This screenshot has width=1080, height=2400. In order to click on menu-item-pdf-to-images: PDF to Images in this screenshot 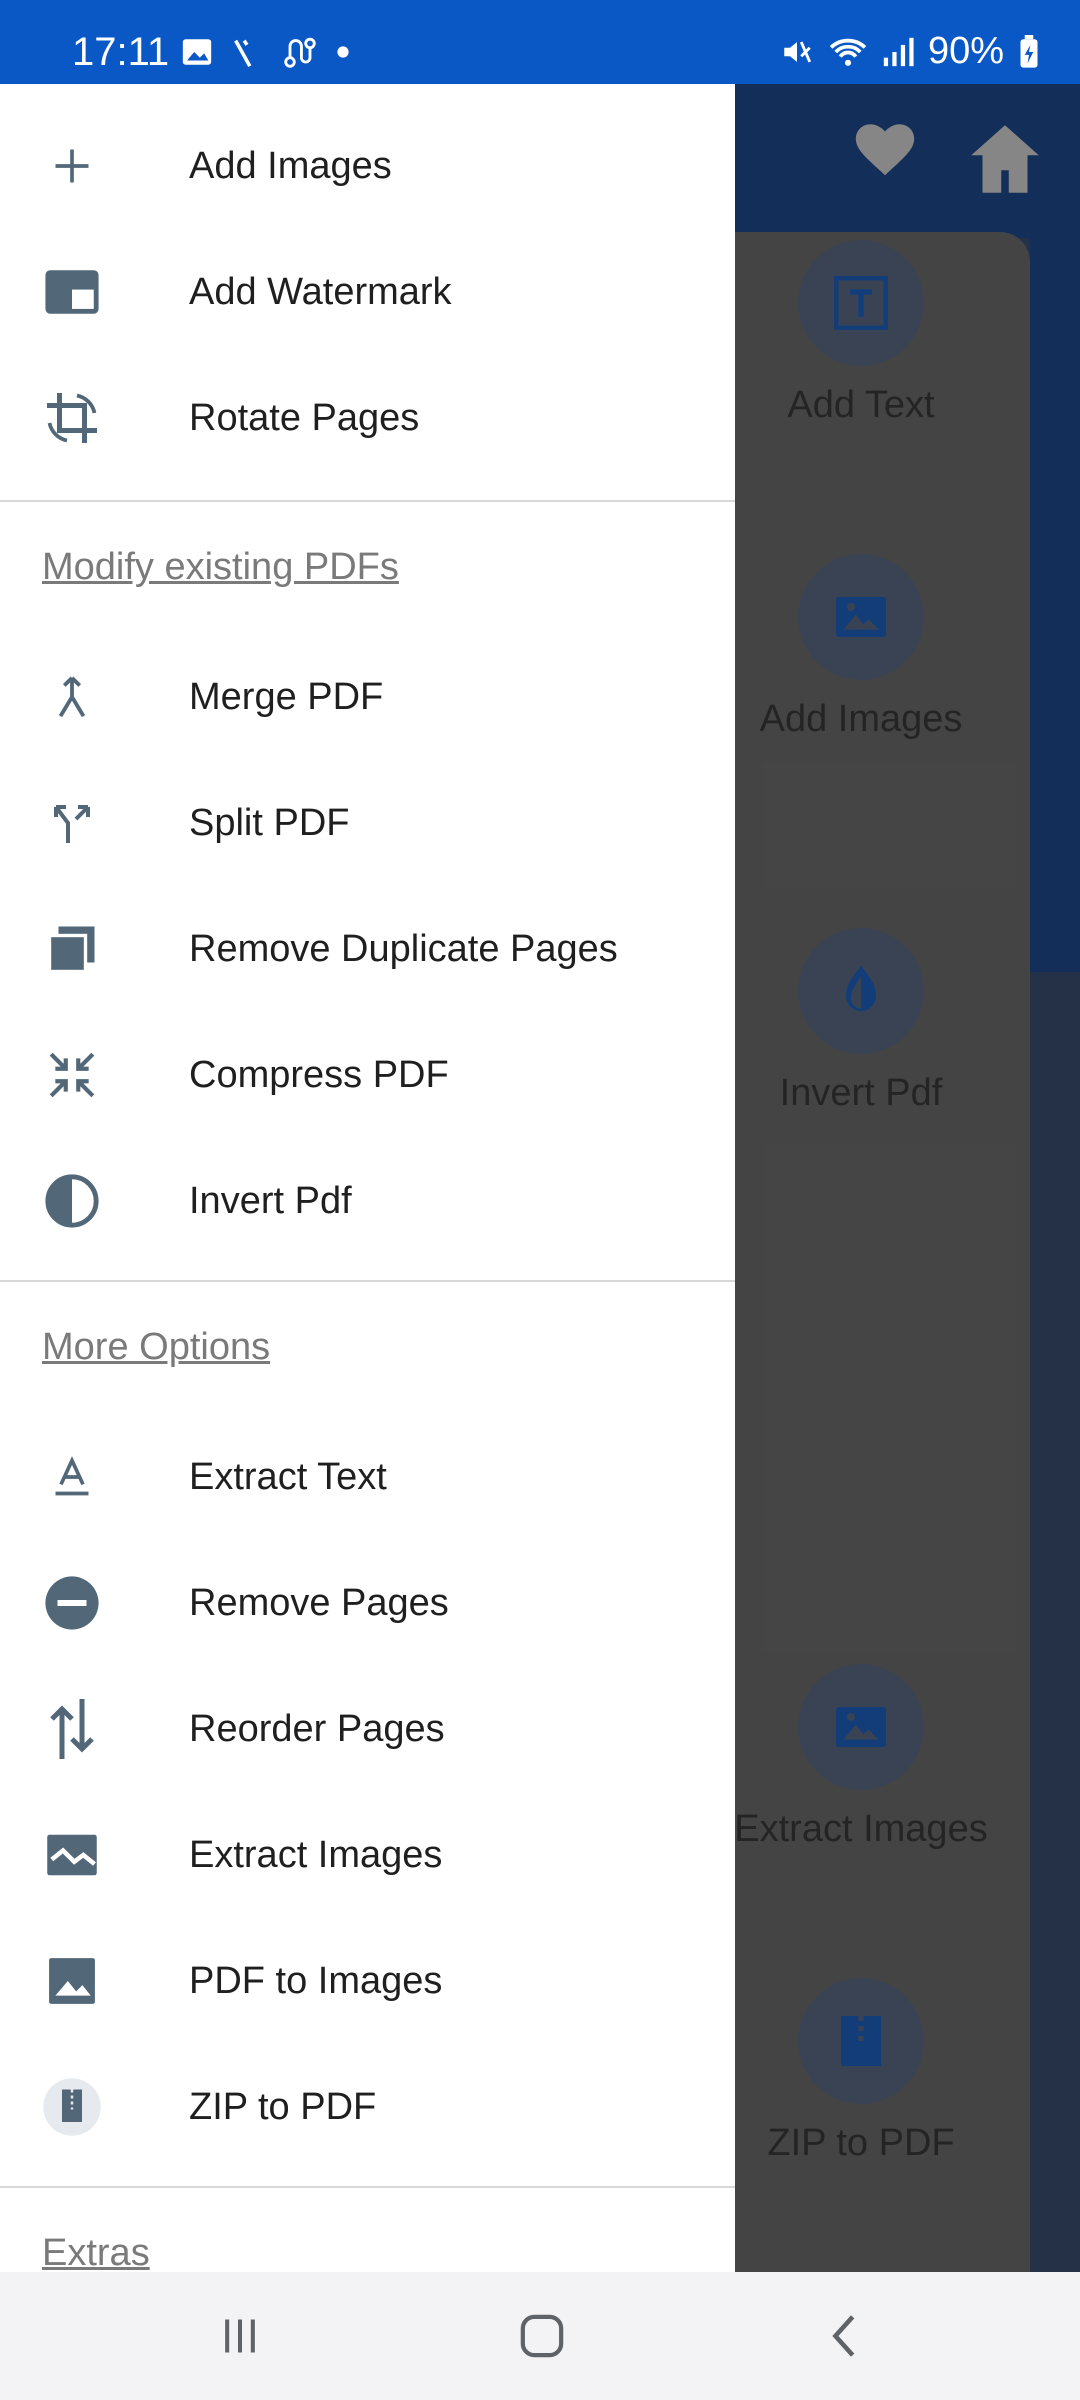, I will do `click(367, 1981)`.